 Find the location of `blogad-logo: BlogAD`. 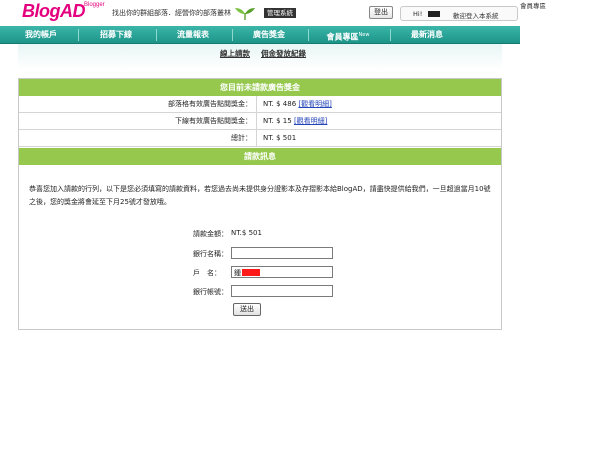

blogad-logo: BlogAD is located at coordinates (54, 11).